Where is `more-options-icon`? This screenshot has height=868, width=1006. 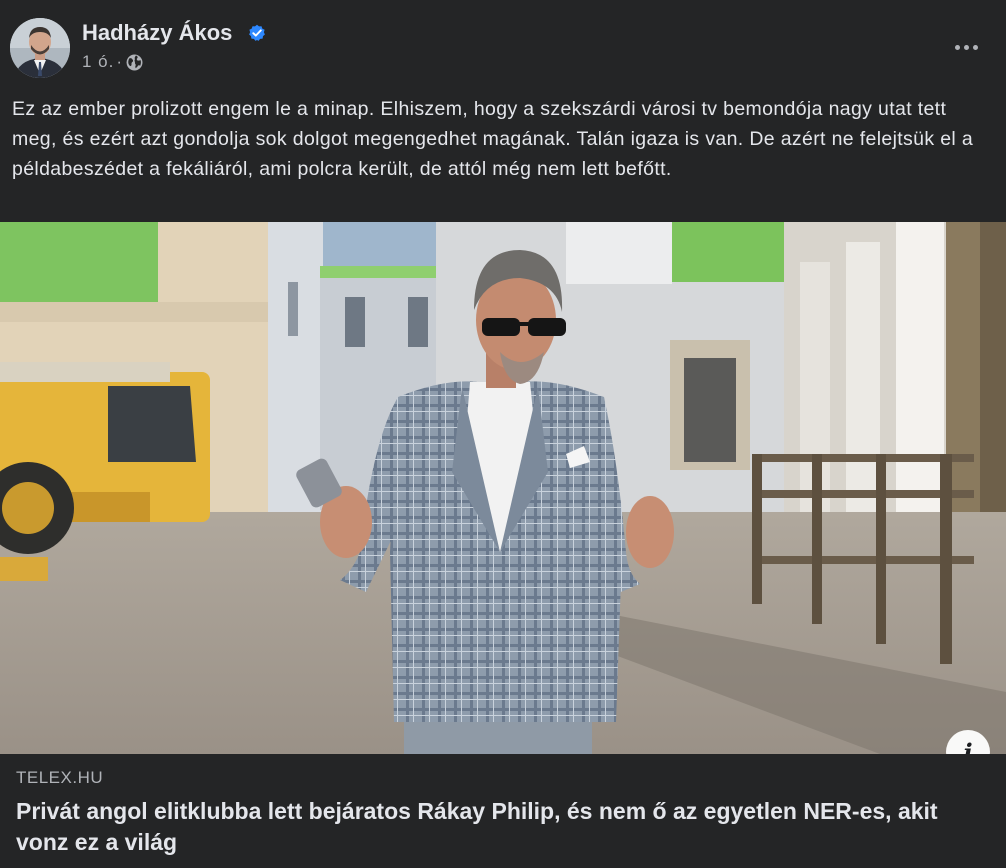 more-options-icon is located at coordinates (957, 47).